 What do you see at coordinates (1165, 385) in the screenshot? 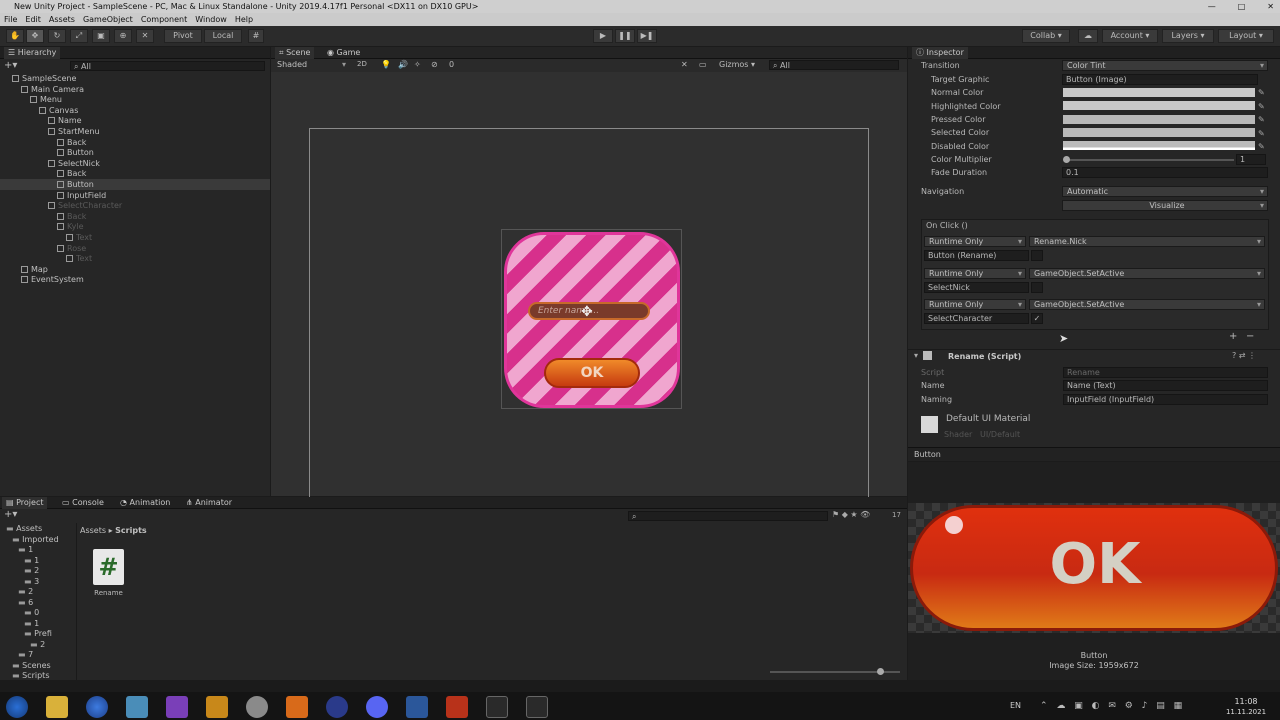
I see `name-field: Name (Text)` at bounding box center [1165, 385].